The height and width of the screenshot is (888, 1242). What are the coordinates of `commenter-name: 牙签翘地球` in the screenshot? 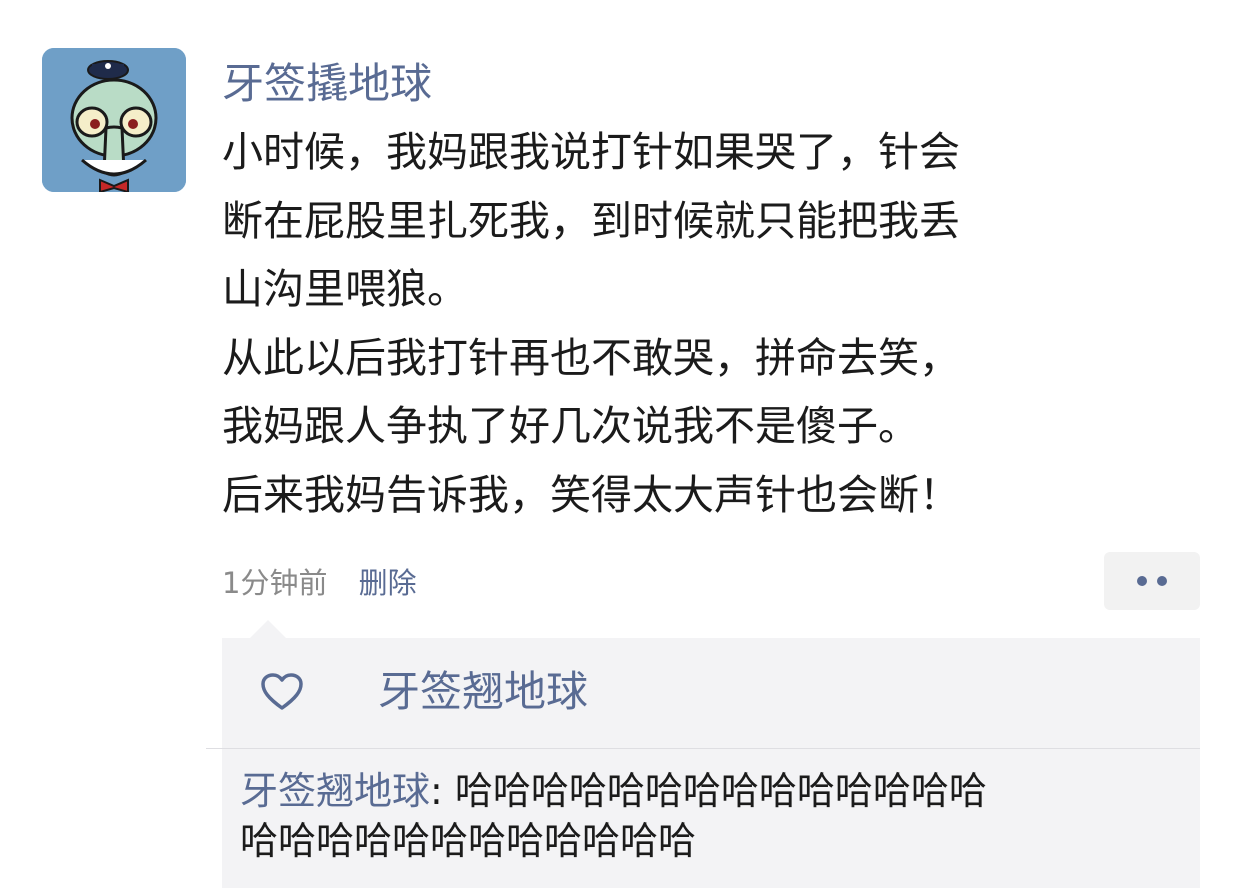 It's located at (335, 791).